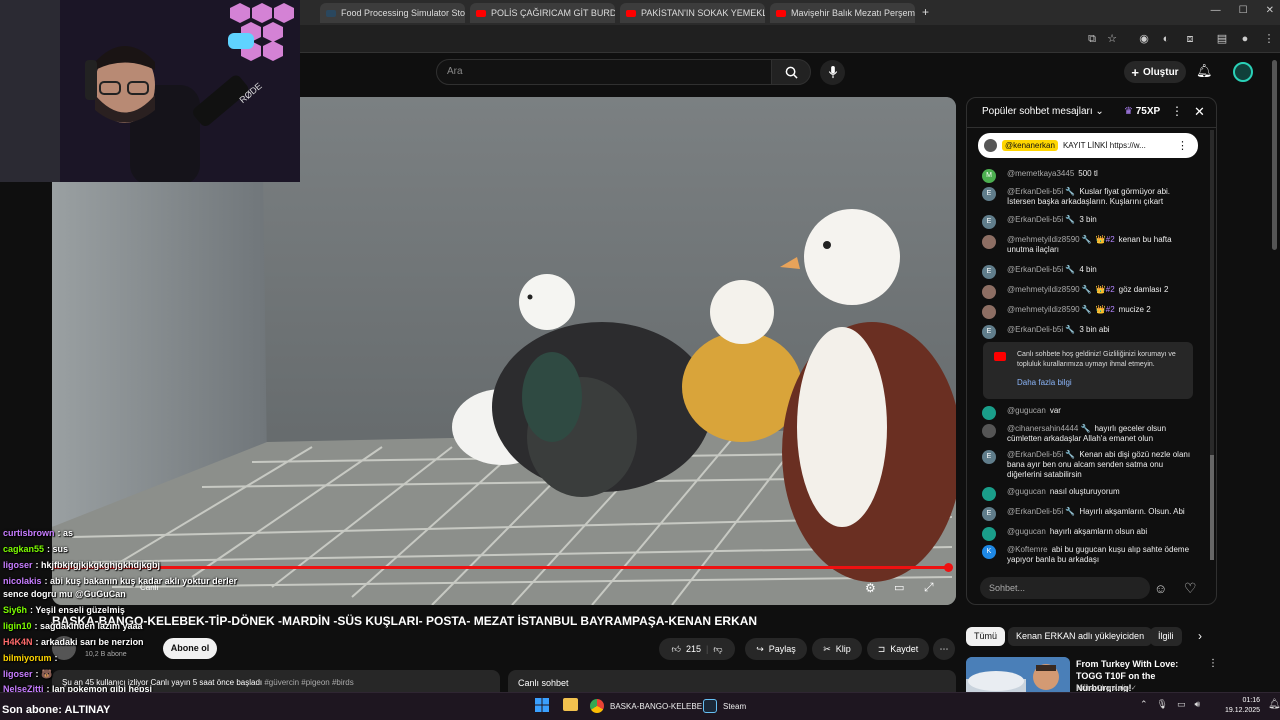  I want to click on video-progress-bar, so click(500, 567).